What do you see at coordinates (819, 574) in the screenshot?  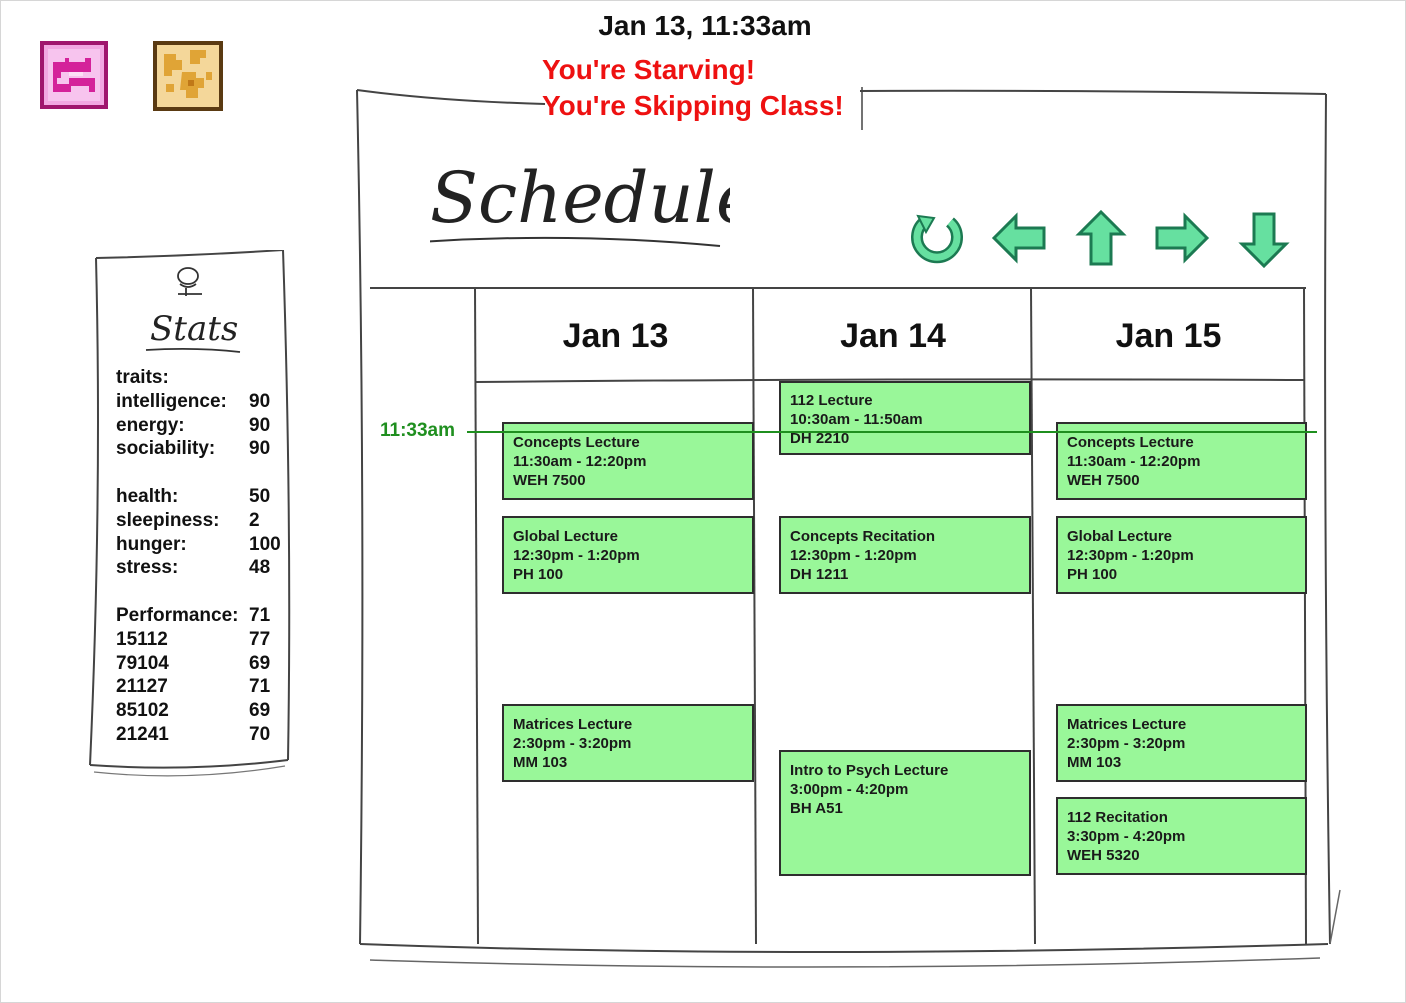 I see `event-room: DH 1211` at bounding box center [819, 574].